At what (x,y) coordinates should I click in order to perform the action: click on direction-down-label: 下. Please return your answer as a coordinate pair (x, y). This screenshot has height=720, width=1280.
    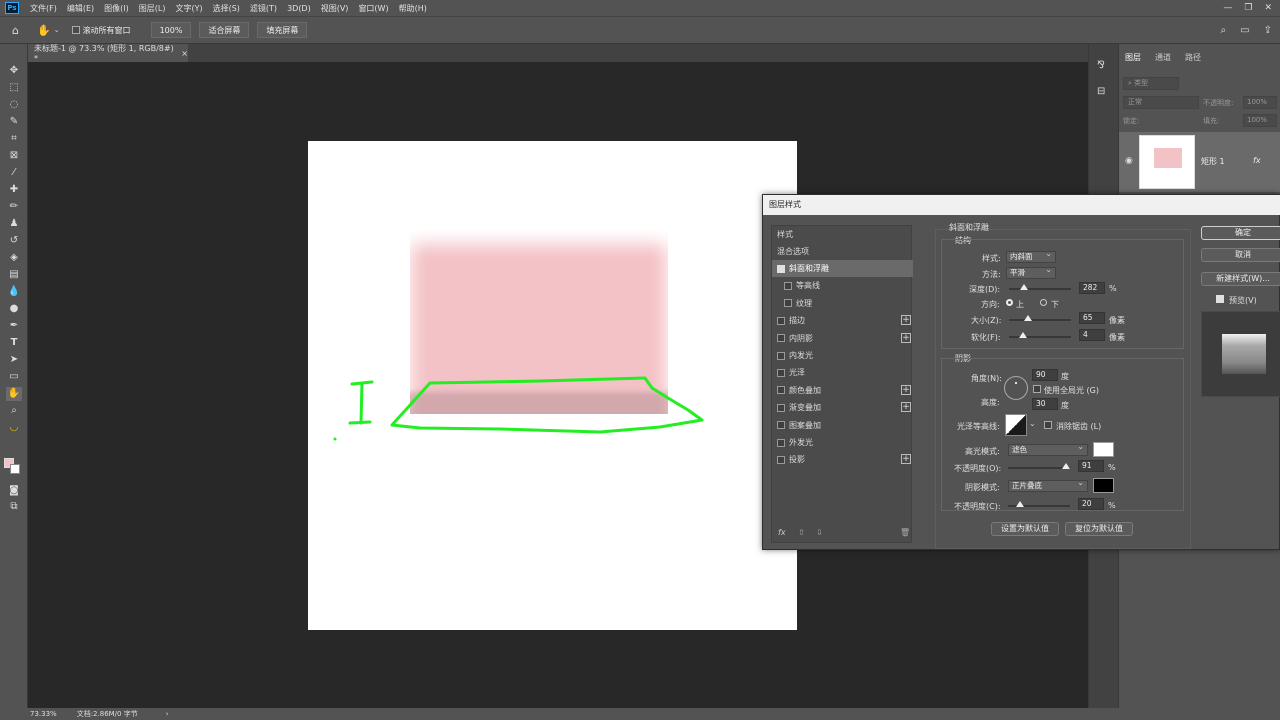
    Looking at the image, I should click on (1055, 304).